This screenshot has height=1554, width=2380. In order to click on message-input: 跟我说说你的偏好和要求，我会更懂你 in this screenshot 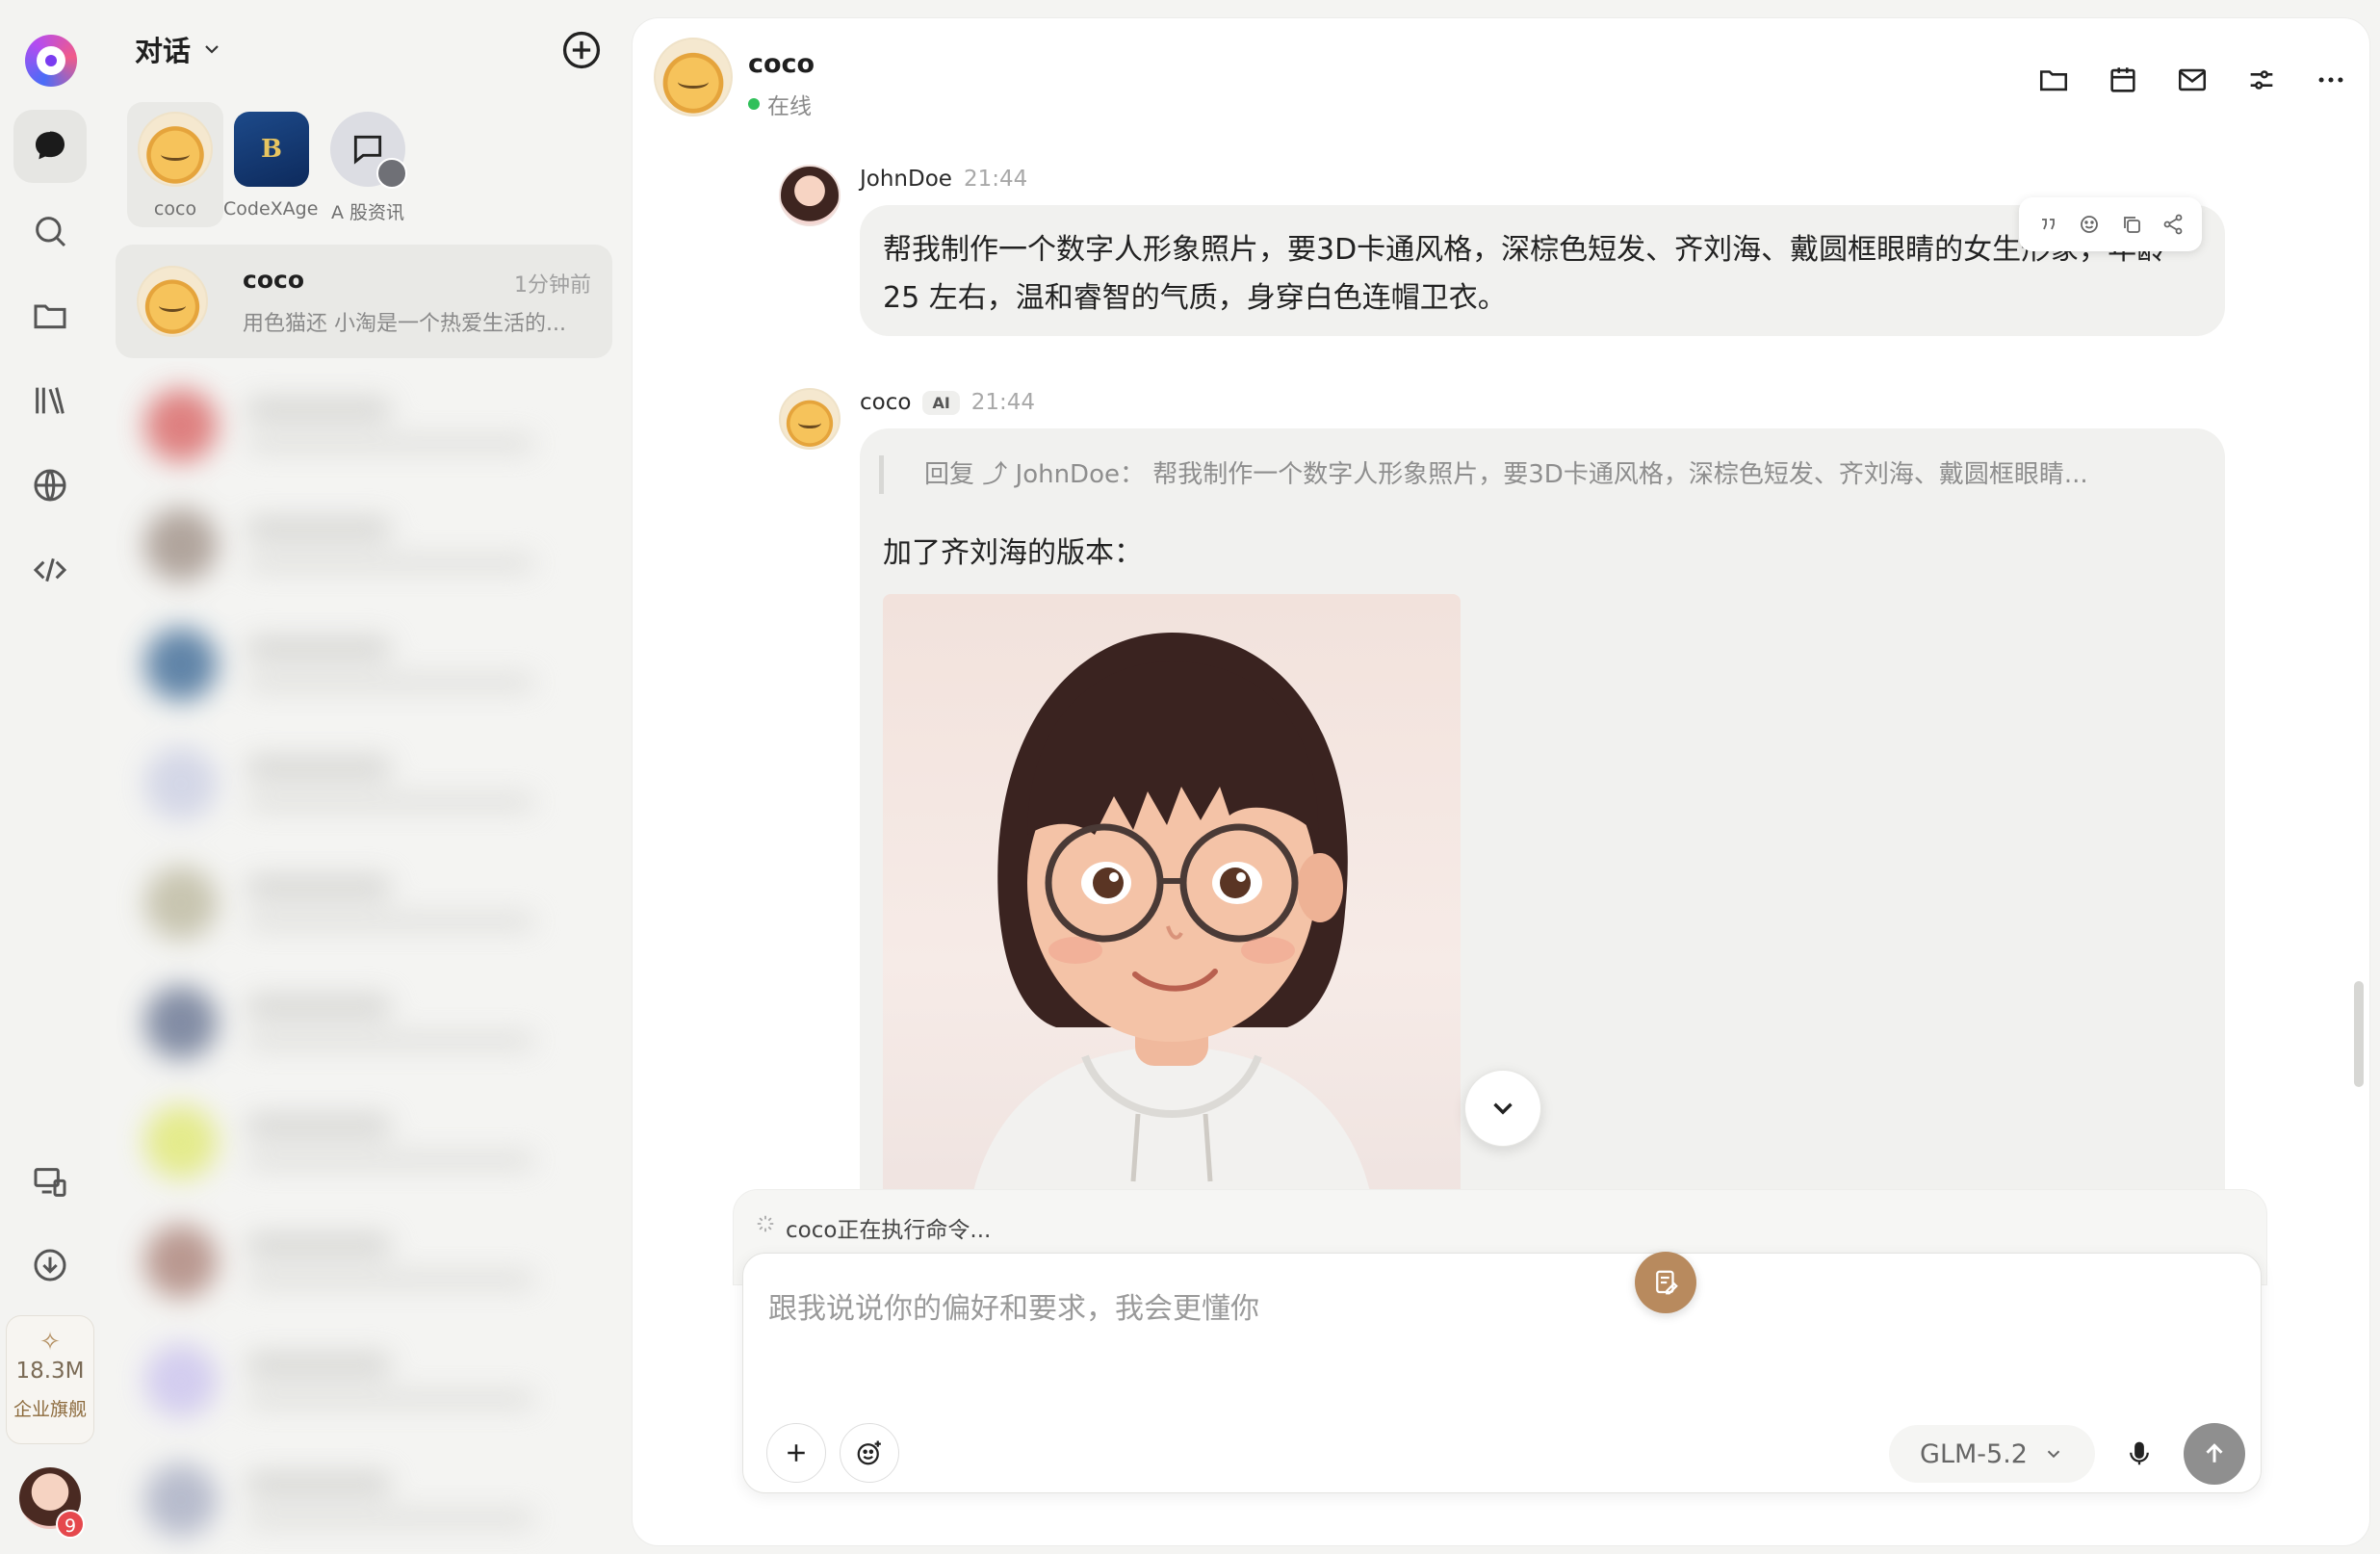, I will do `click(1014, 1305)`.